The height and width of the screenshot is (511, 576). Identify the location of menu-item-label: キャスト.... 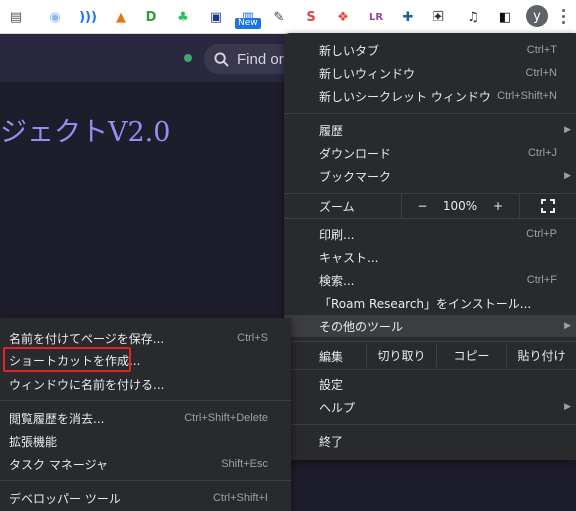
(349, 257).